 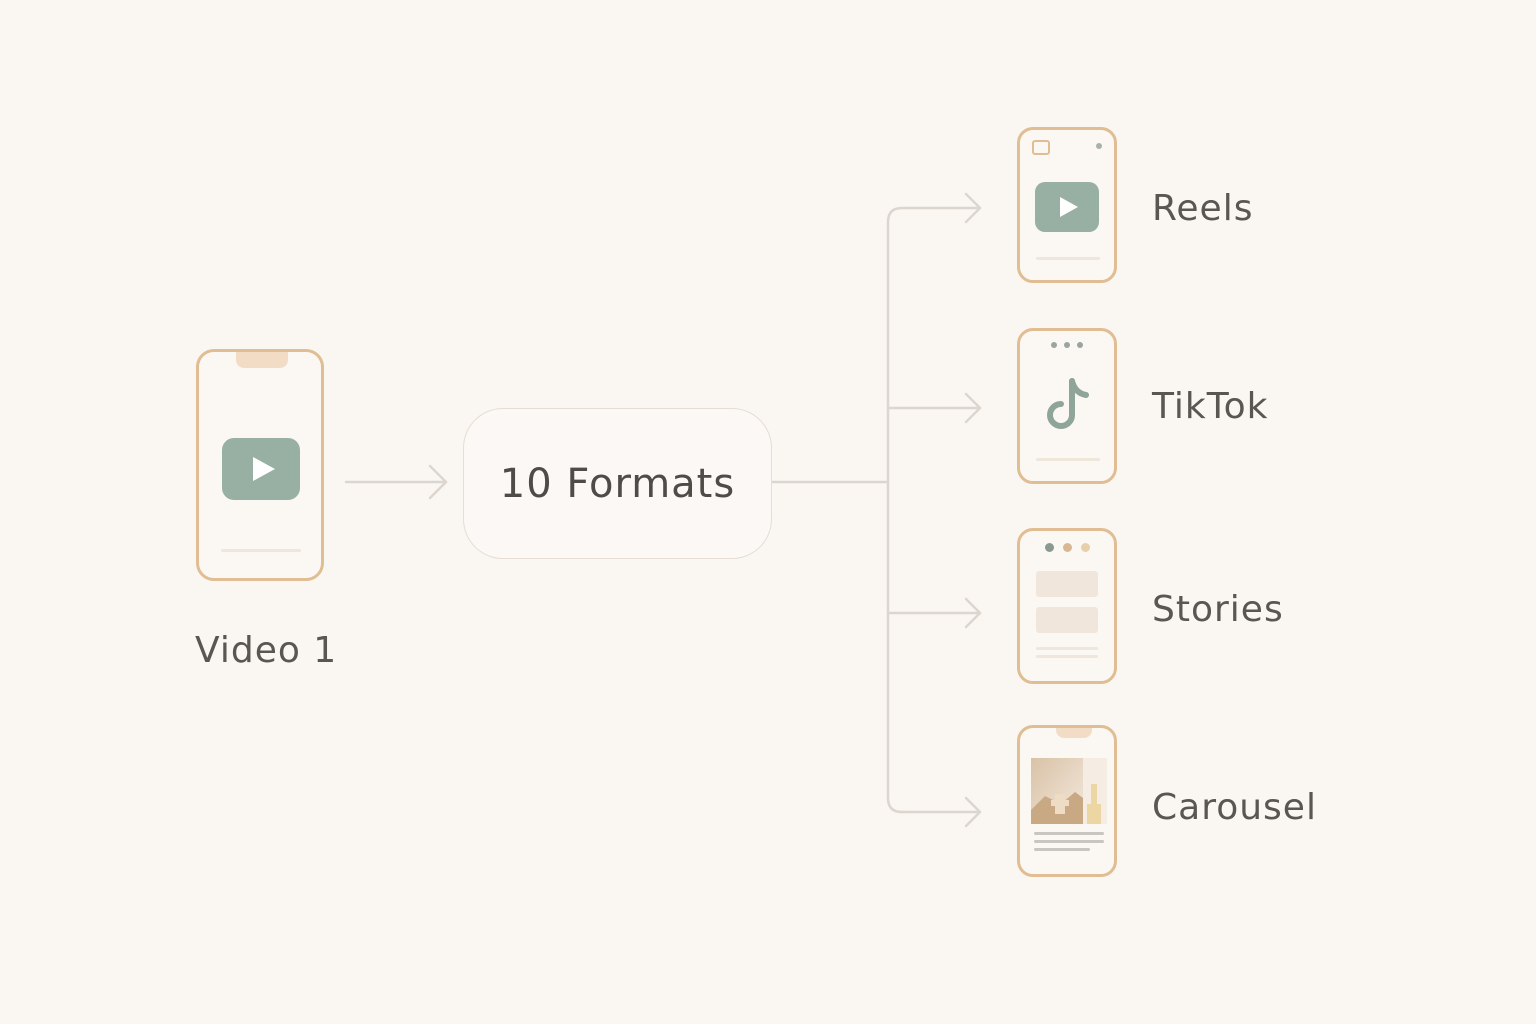 I want to click on carousel-phone-icon, so click(x=1067, y=801).